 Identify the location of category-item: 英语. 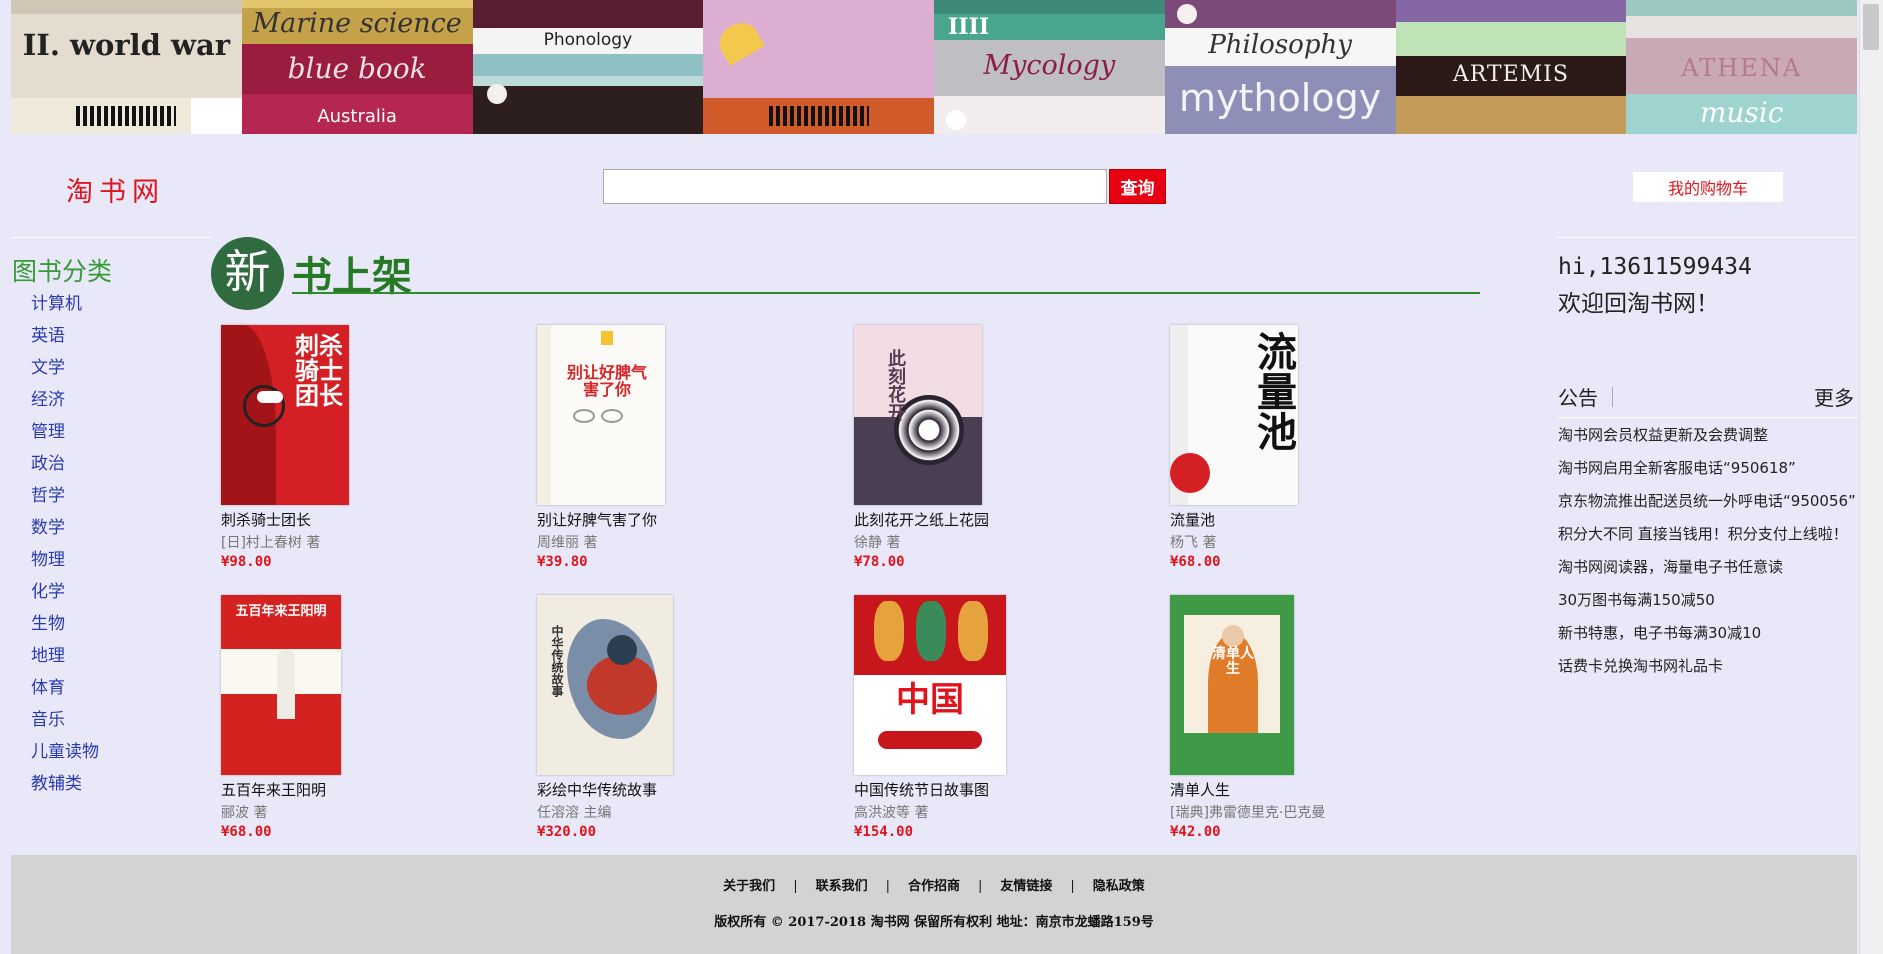
(65, 340).